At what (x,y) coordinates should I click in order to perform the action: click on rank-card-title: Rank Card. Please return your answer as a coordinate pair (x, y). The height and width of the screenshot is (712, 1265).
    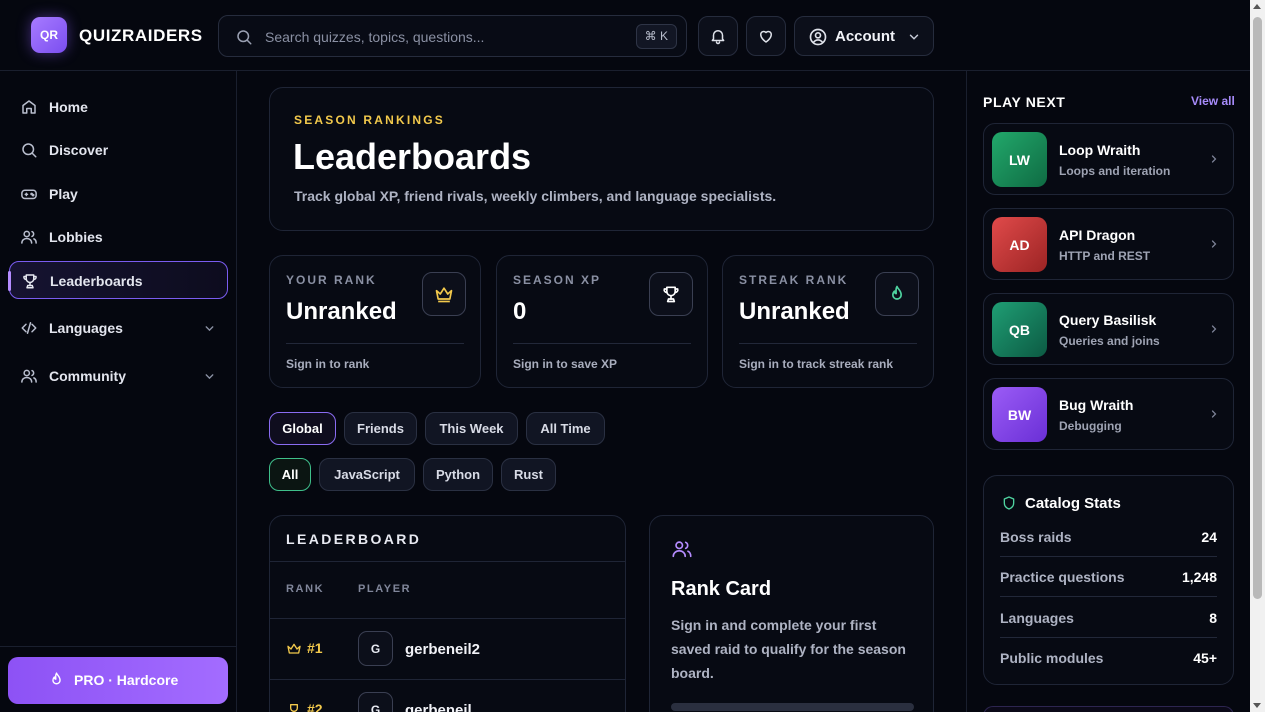
    Looking at the image, I should click on (721, 589).